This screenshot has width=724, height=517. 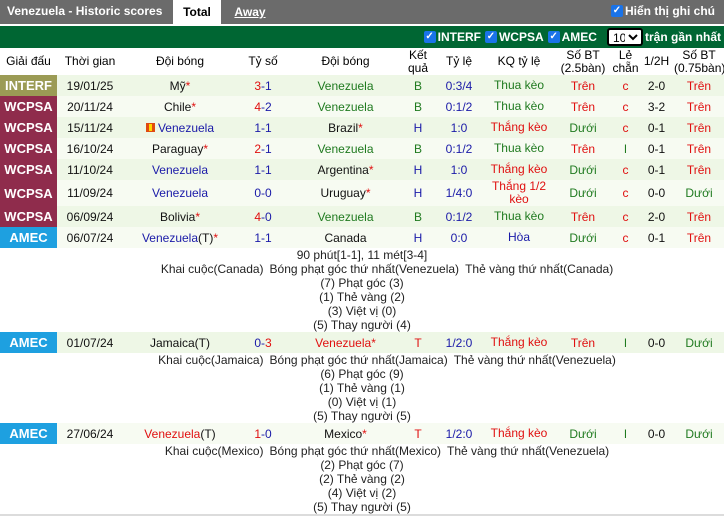 I want to click on away-team-name: Canada, so click(x=345, y=238).